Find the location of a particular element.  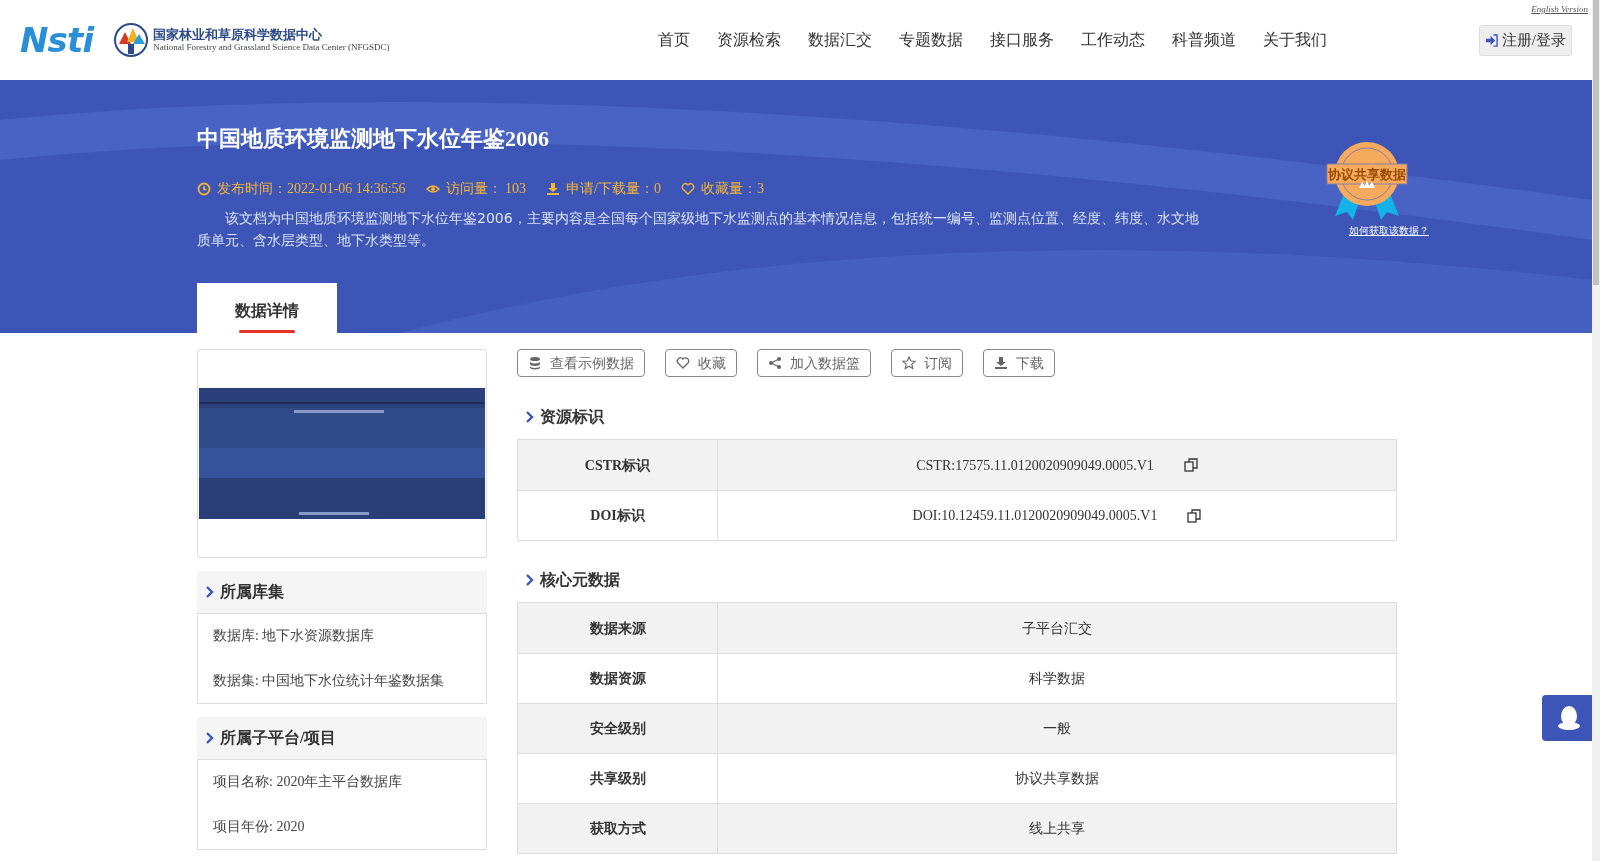

meta-text: 收藏量：3 is located at coordinates (732, 189).